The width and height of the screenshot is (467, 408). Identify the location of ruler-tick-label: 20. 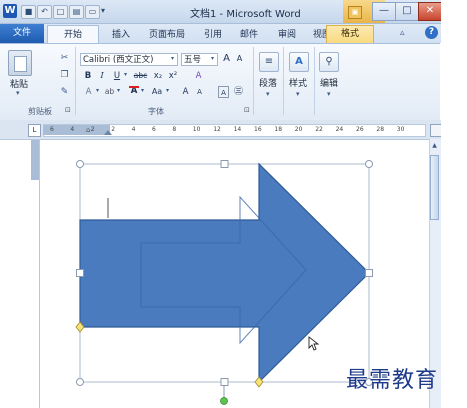
(298, 129).